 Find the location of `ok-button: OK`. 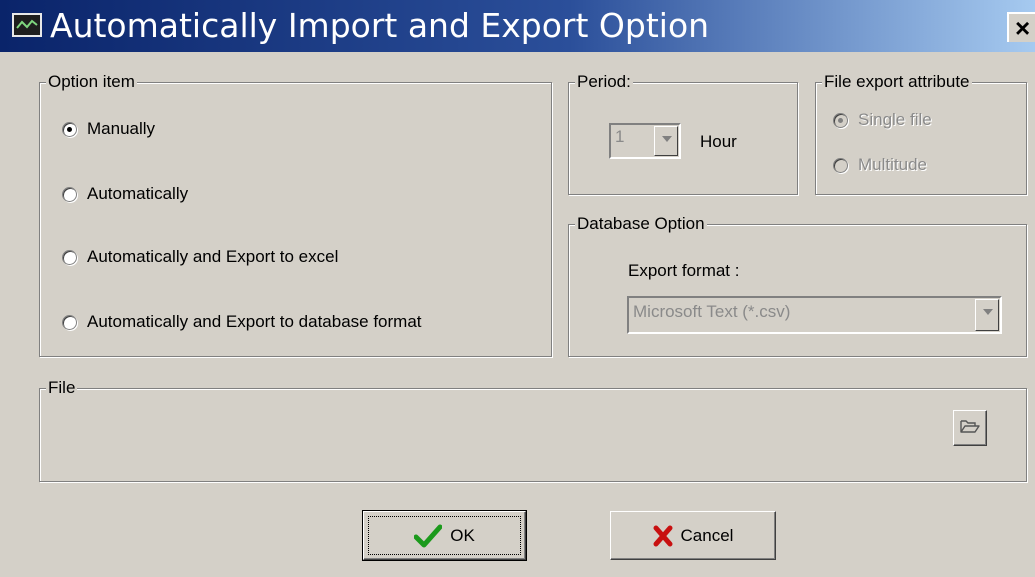

ok-button: OK is located at coordinates (444, 535).